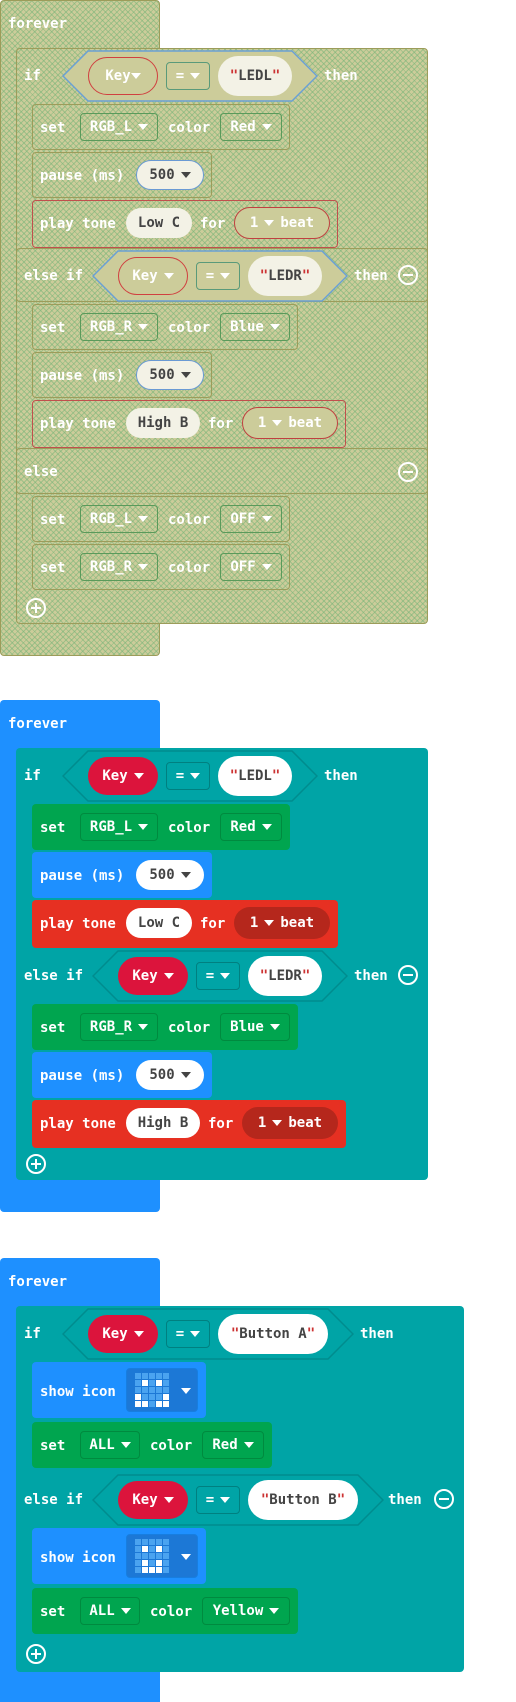 This screenshot has height=1702, width=516. What do you see at coordinates (222, 471) in the screenshot?
I see `else-row` at bounding box center [222, 471].